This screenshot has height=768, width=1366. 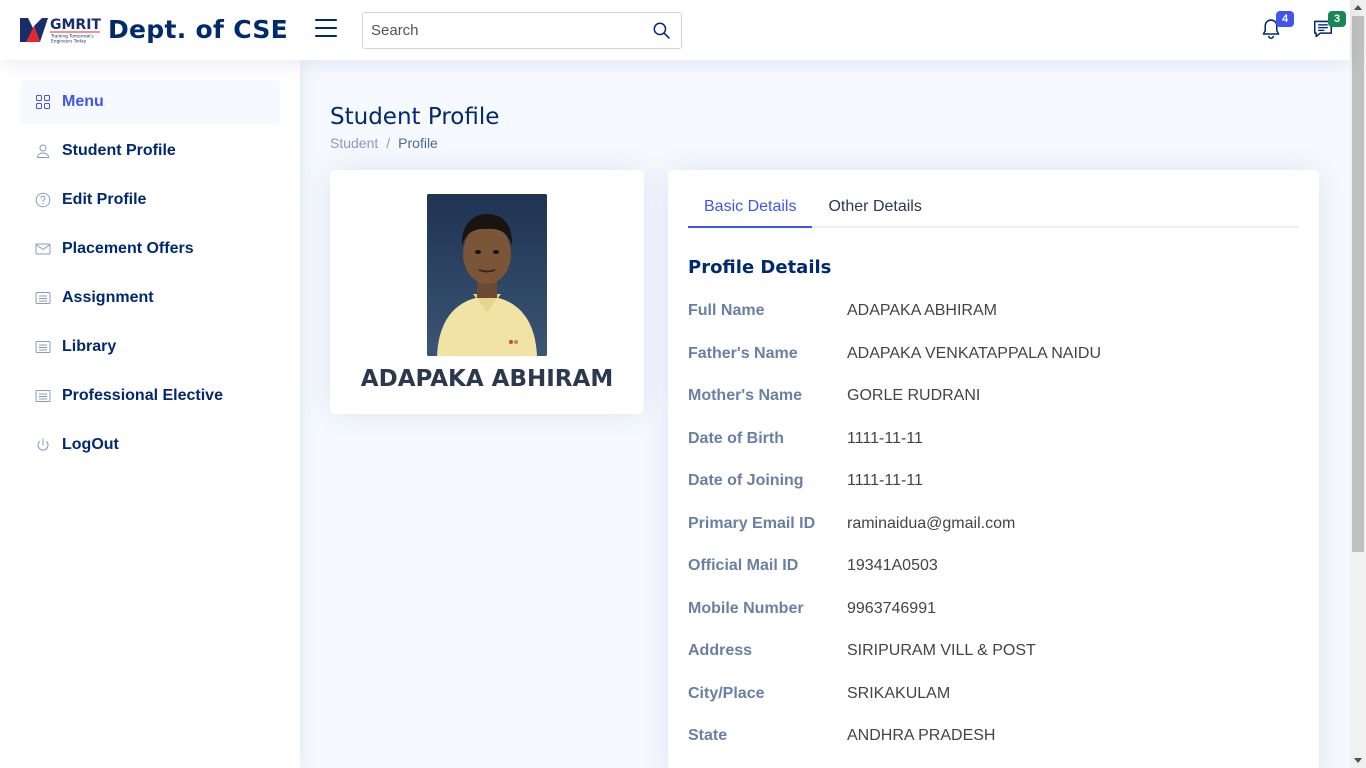 What do you see at coordinates (813, 566) in the screenshot?
I see `detail-row: Official Mail ID 19341A0503` at bounding box center [813, 566].